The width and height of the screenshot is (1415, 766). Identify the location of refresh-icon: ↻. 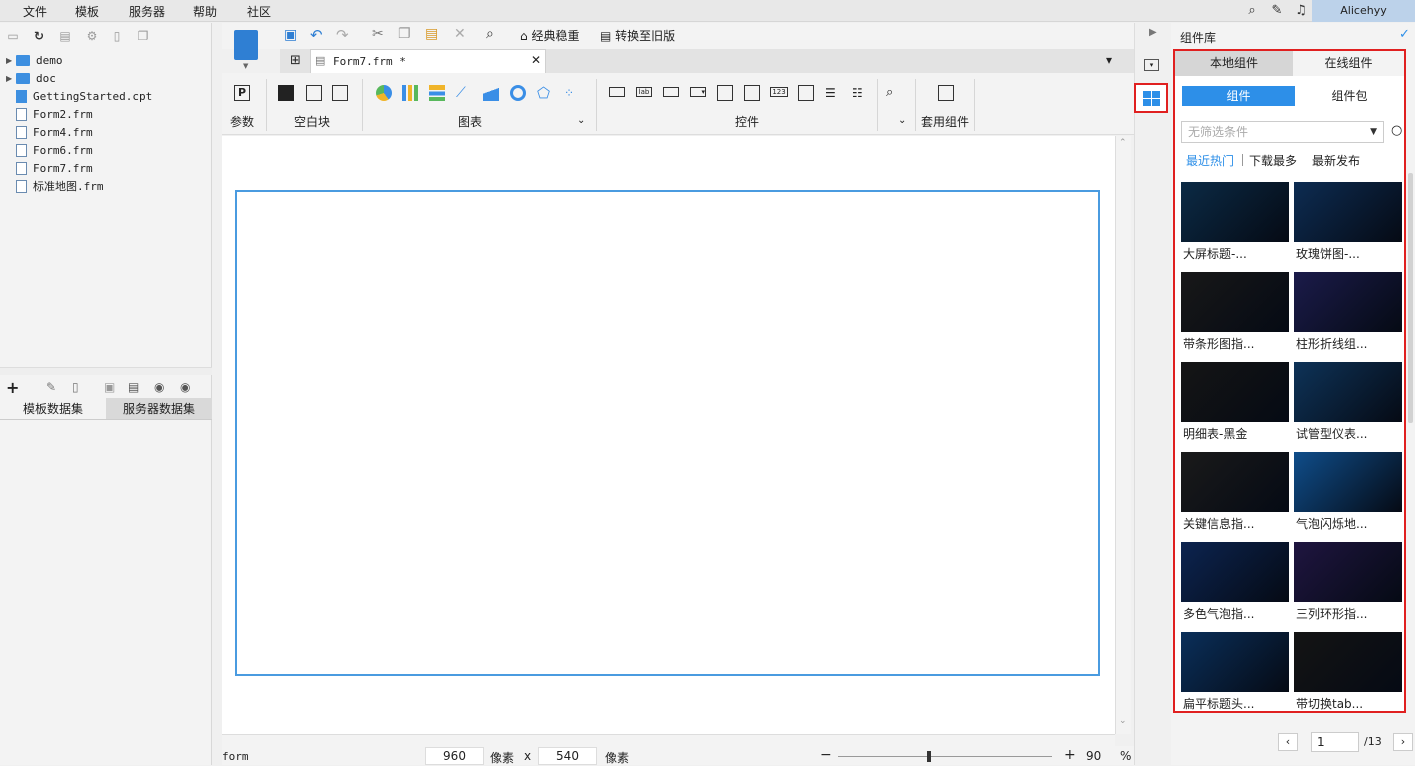
(39, 36).